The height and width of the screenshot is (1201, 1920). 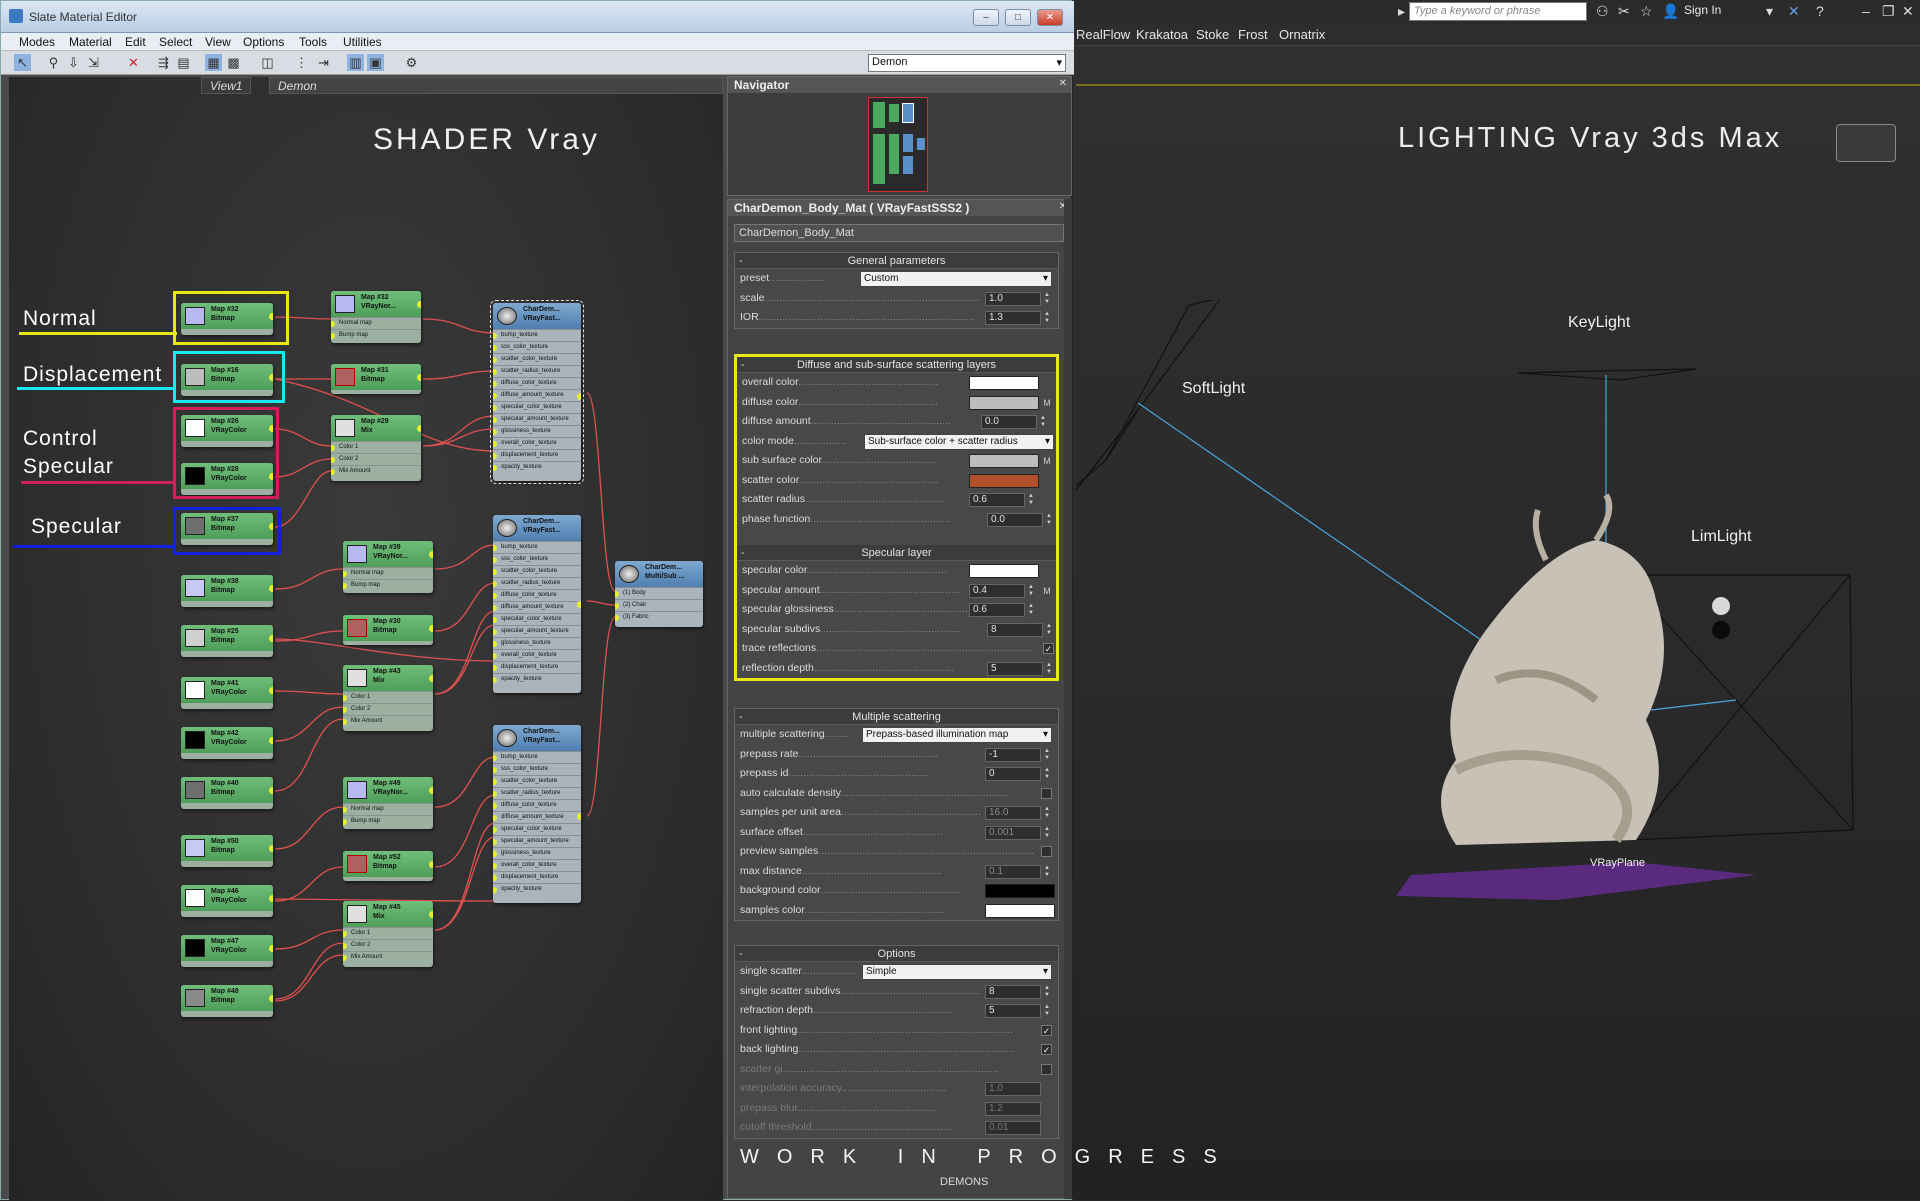 I want to click on refraction-depth-spinner: ▲ ▼, so click(x=1047, y=1011).